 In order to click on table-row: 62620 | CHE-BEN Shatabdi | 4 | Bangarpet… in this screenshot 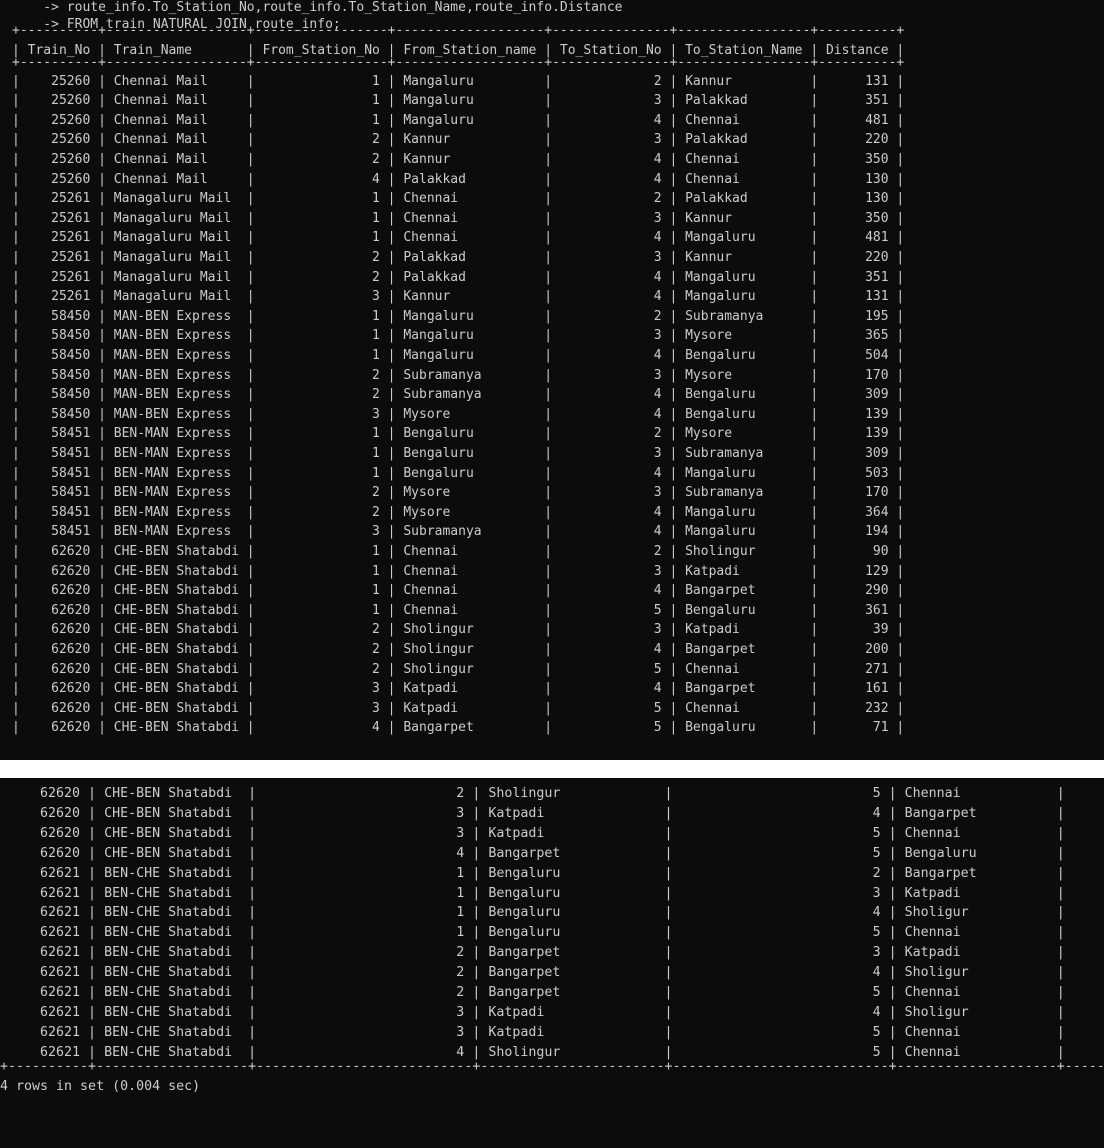, I will do `click(552, 853)`.